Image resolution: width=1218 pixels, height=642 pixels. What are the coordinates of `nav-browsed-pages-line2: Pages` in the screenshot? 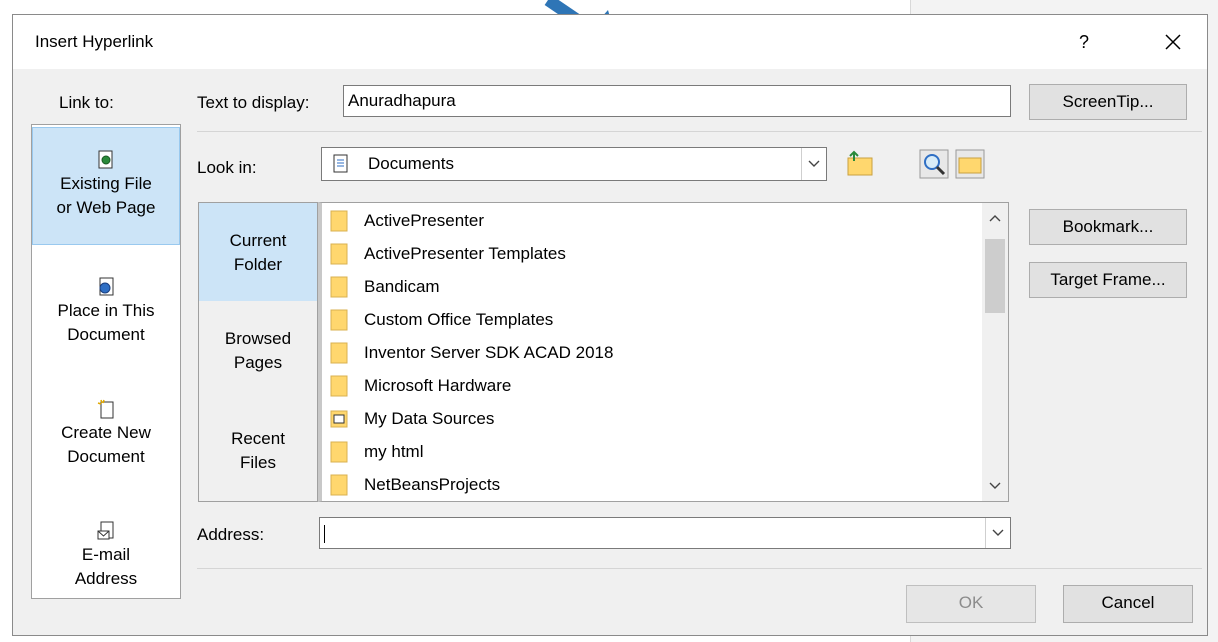 It's located at (258, 362).